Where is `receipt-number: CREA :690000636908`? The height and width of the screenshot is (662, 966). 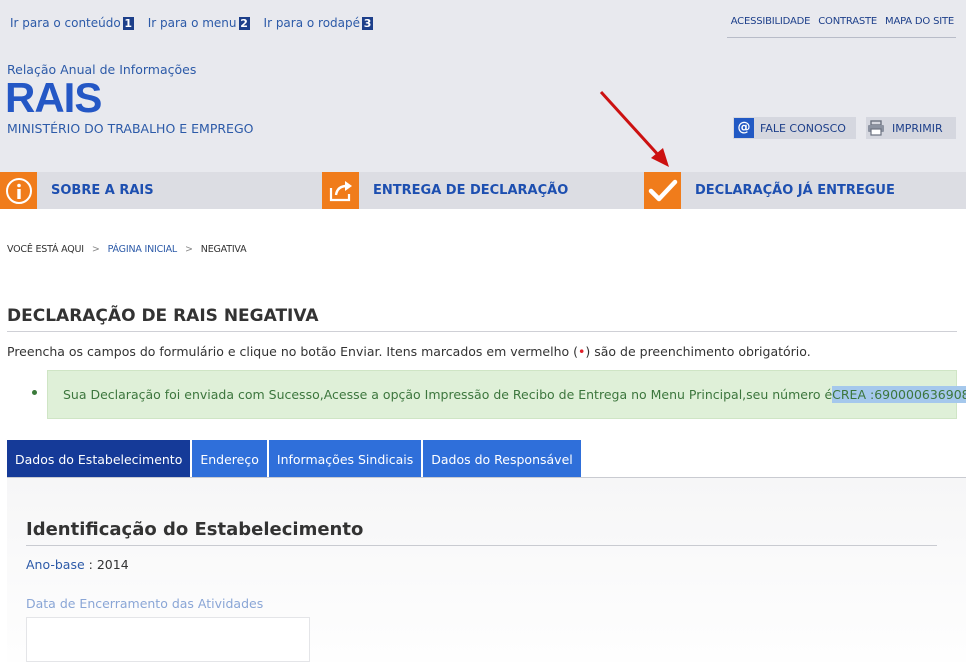
receipt-number: CREA :690000636908 is located at coordinates (899, 394).